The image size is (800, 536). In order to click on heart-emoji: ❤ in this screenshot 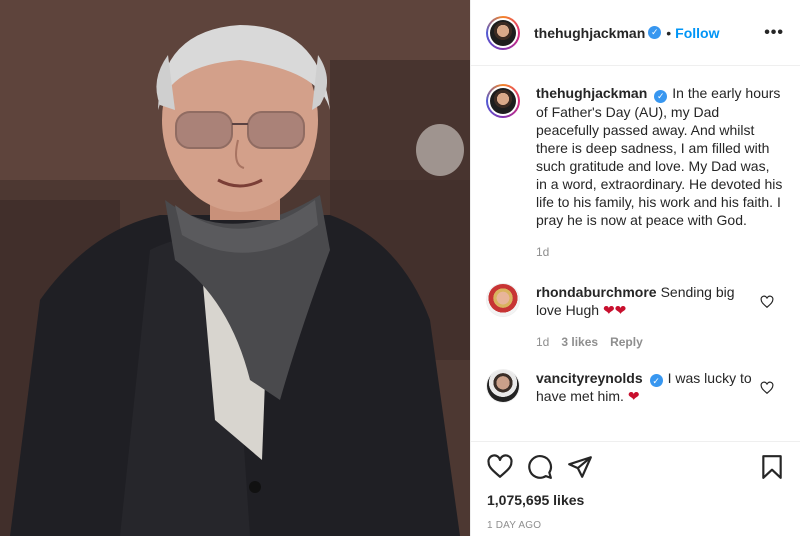, I will do `click(633, 396)`.